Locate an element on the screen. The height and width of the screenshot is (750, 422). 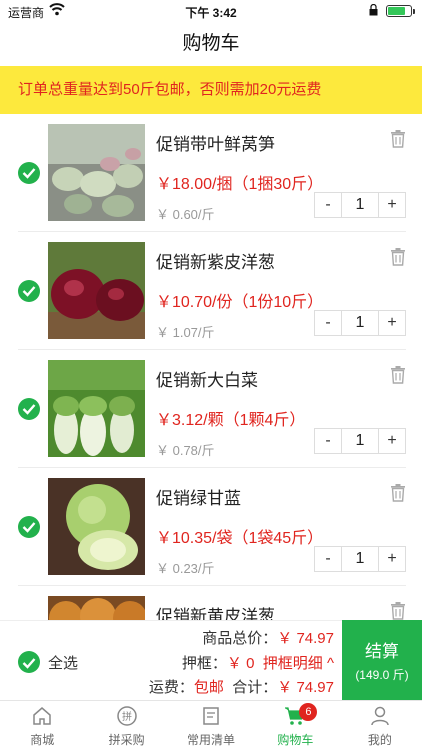
checkout-button: 结算 (149.0 斤) is located at coordinates (382, 660).